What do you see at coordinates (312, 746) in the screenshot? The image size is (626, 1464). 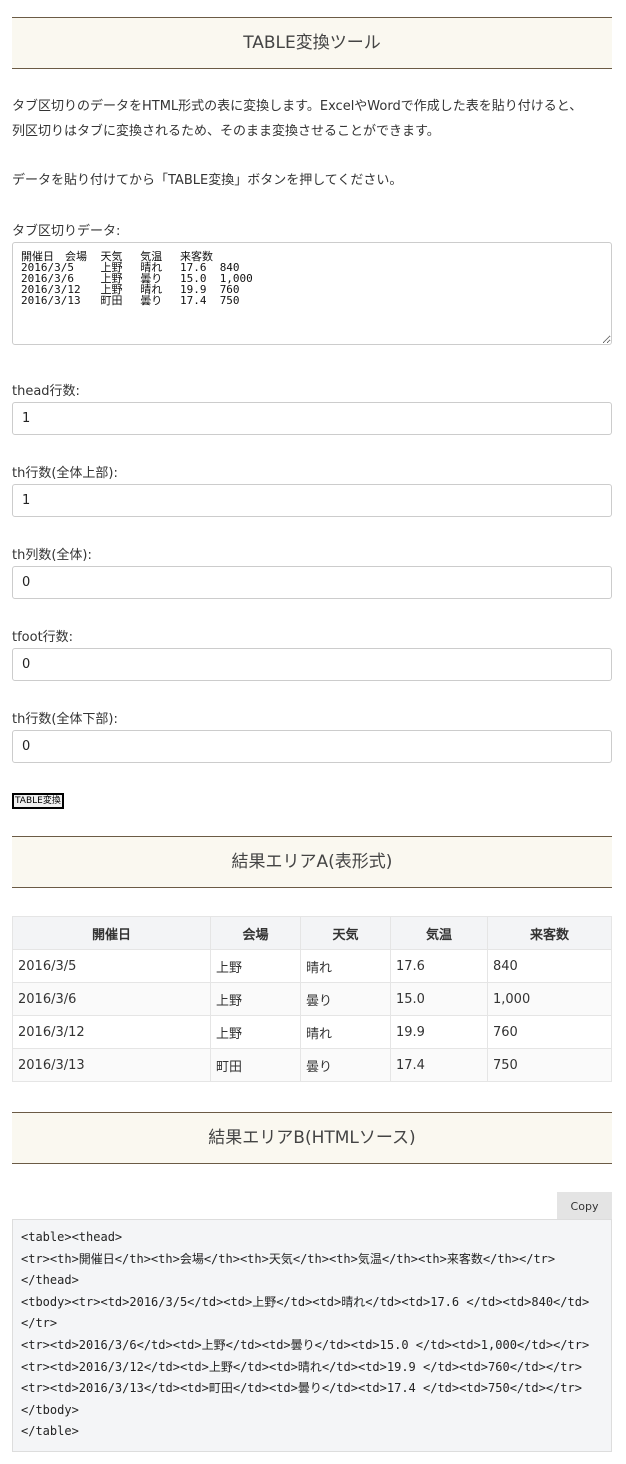 I see `th-bottom-rows-input` at bounding box center [312, 746].